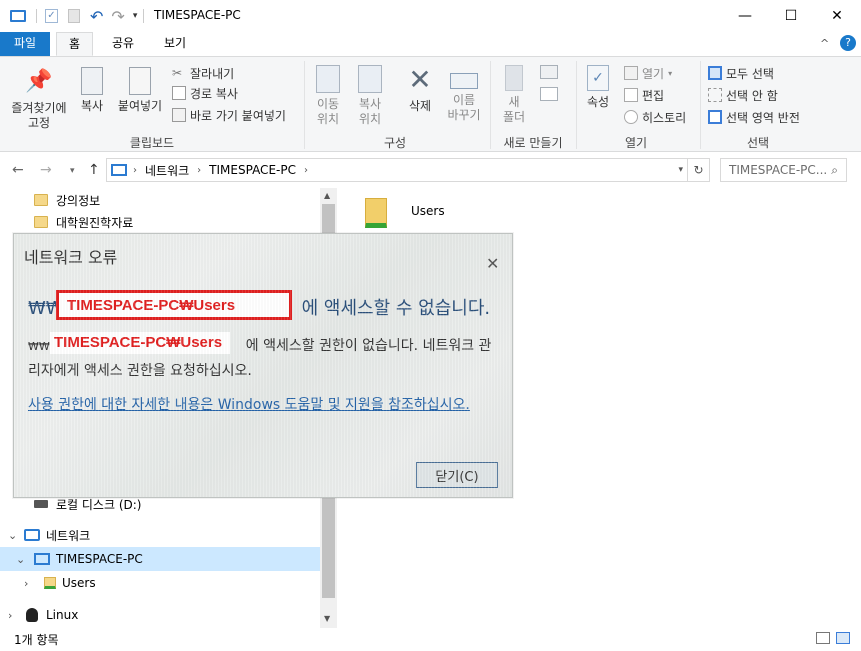  Describe the element at coordinates (514, 109) in the screenshot. I see `new-folder-label: 새 폴더` at that location.